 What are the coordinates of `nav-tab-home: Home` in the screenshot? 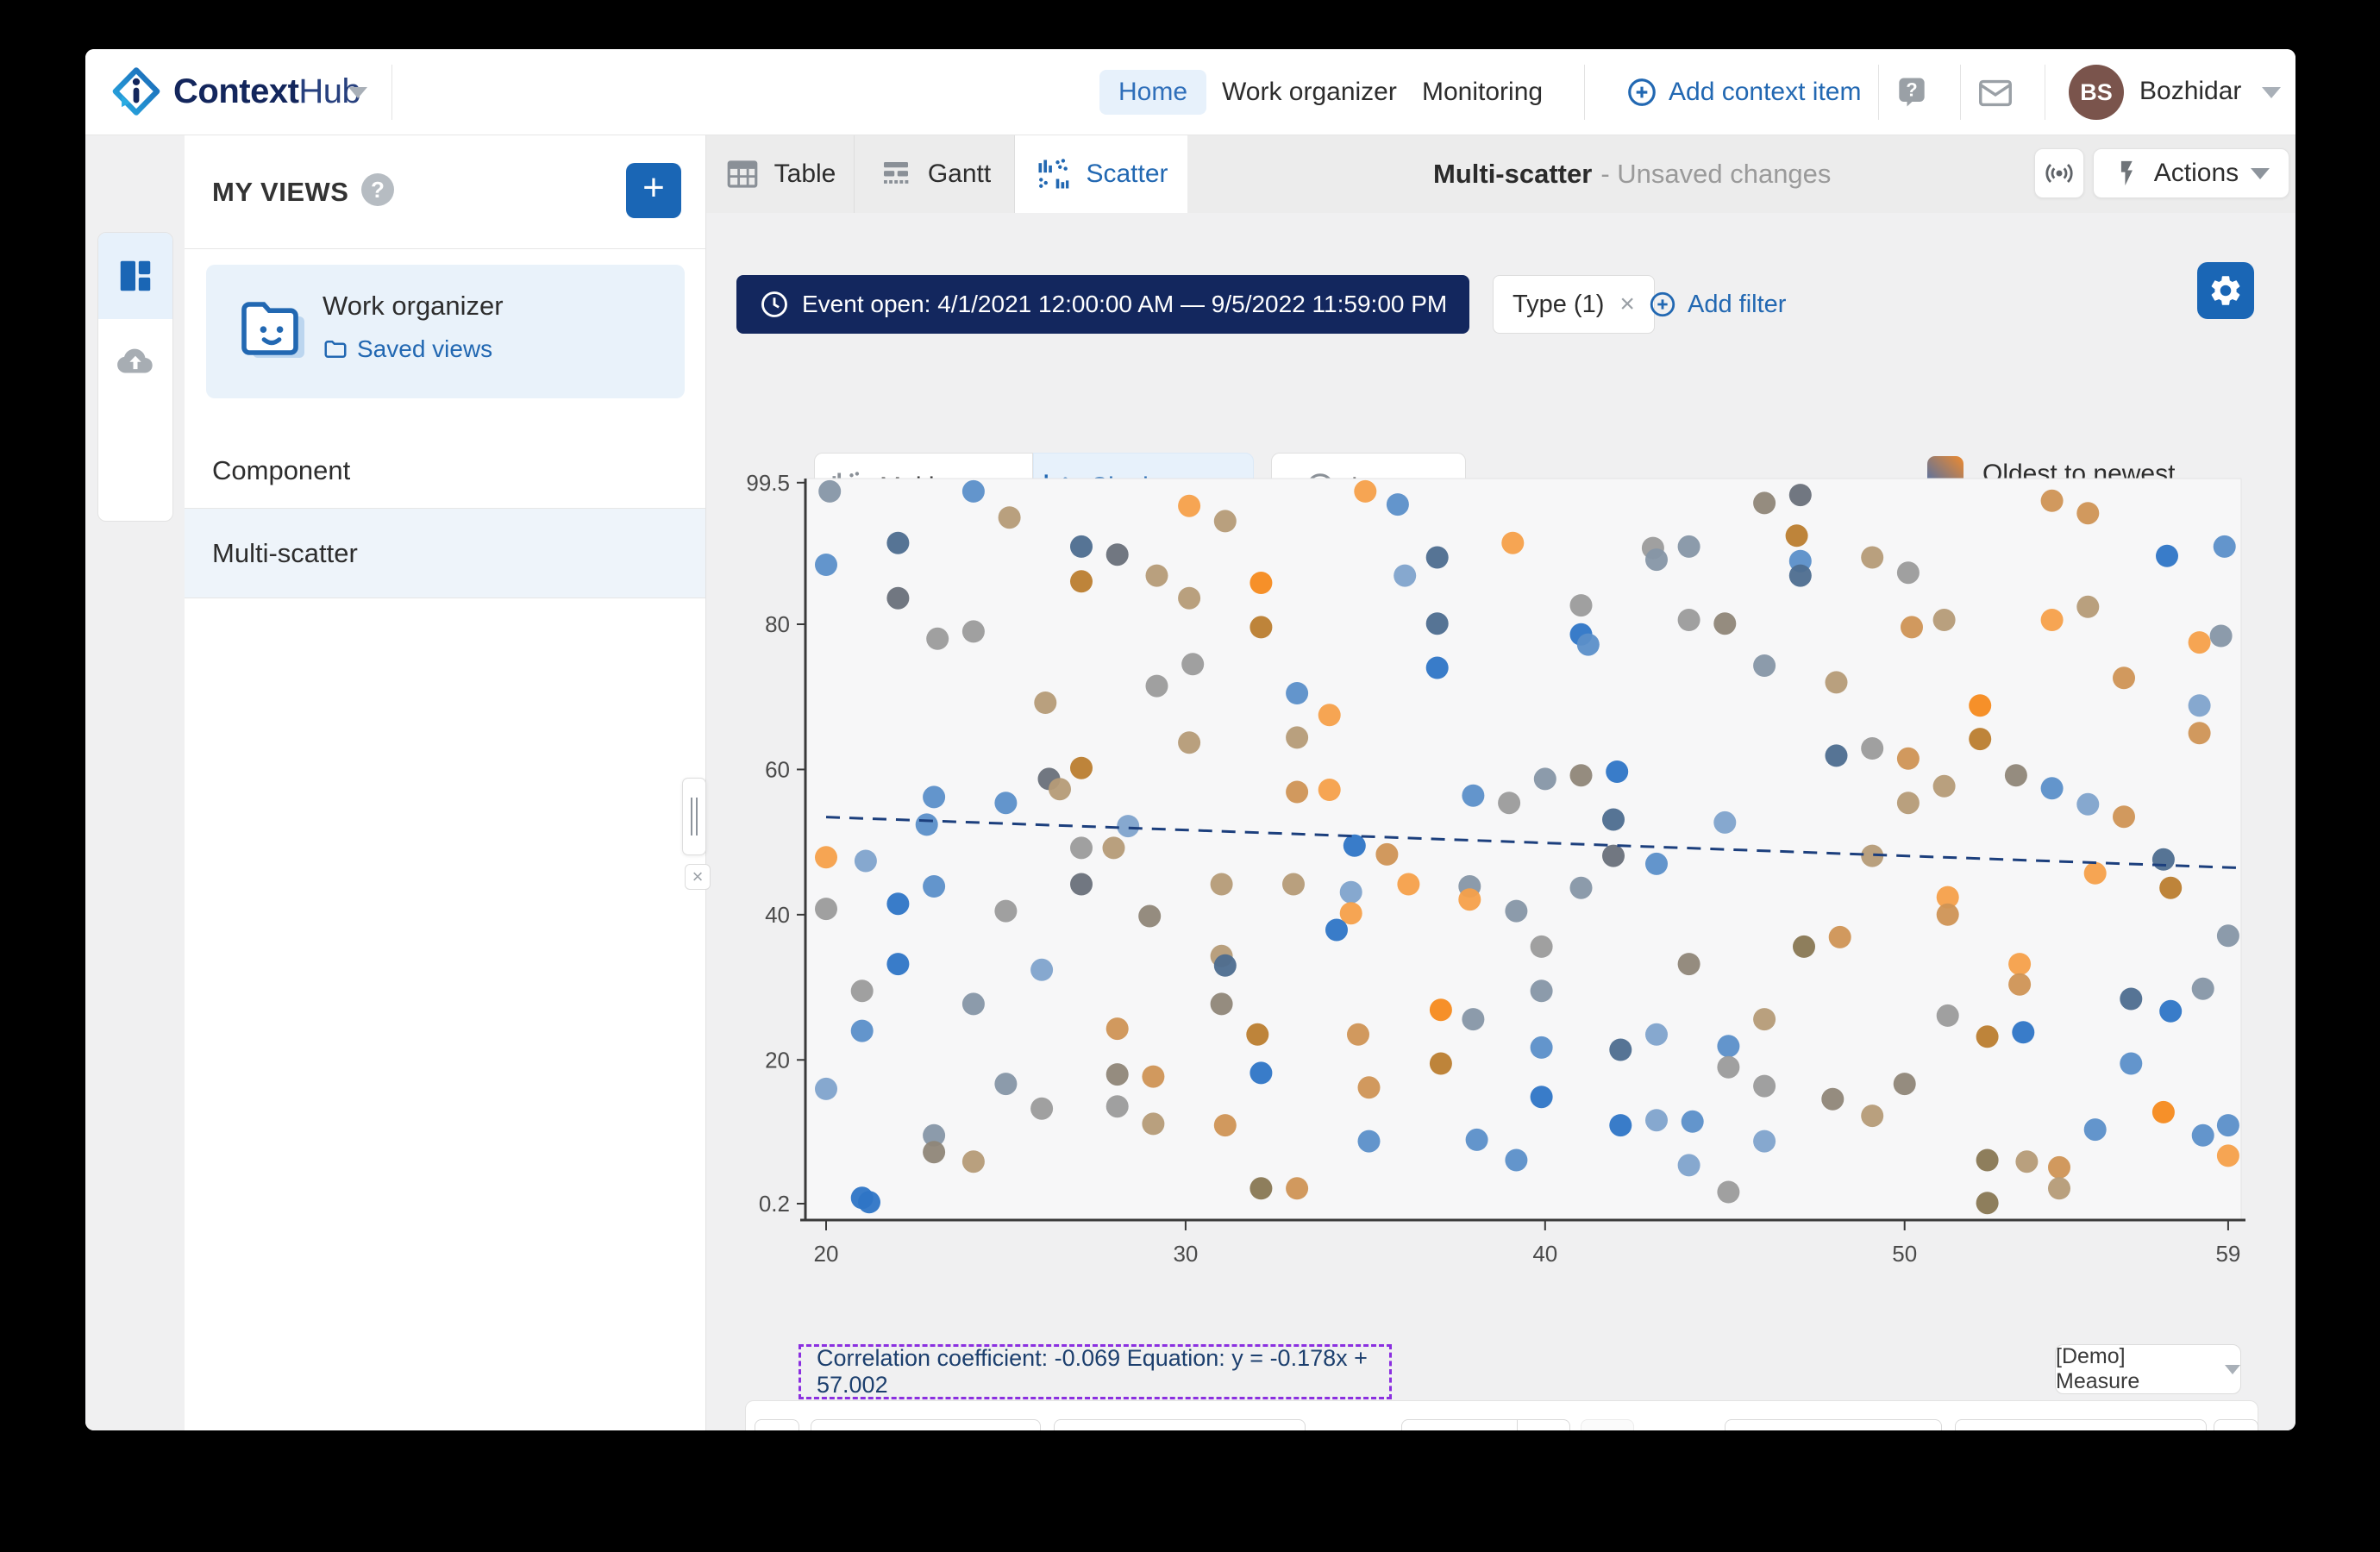 It's located at (1153, 93).